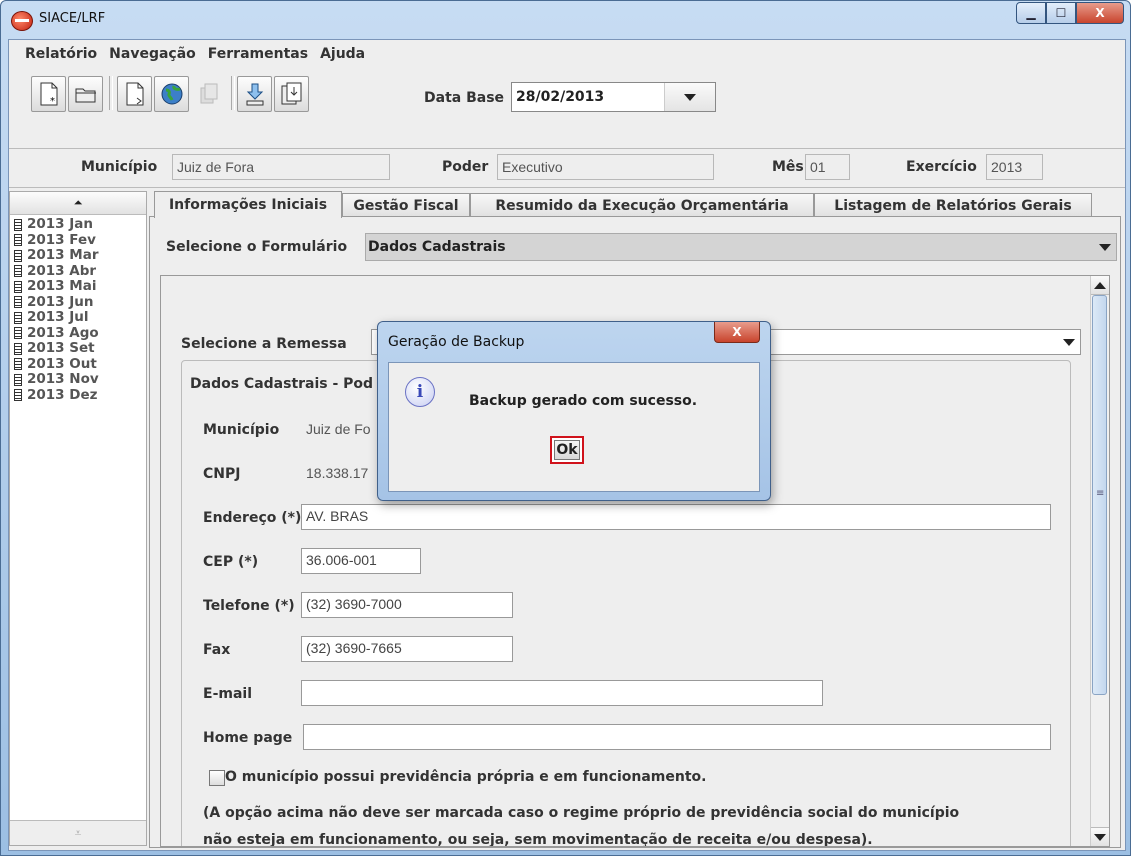 This screenshot has width=1131, height=856. Describe the element at coordinates (741, 247) in the screenshot. I see `form-selector: Dados Cadastrais` at that location.